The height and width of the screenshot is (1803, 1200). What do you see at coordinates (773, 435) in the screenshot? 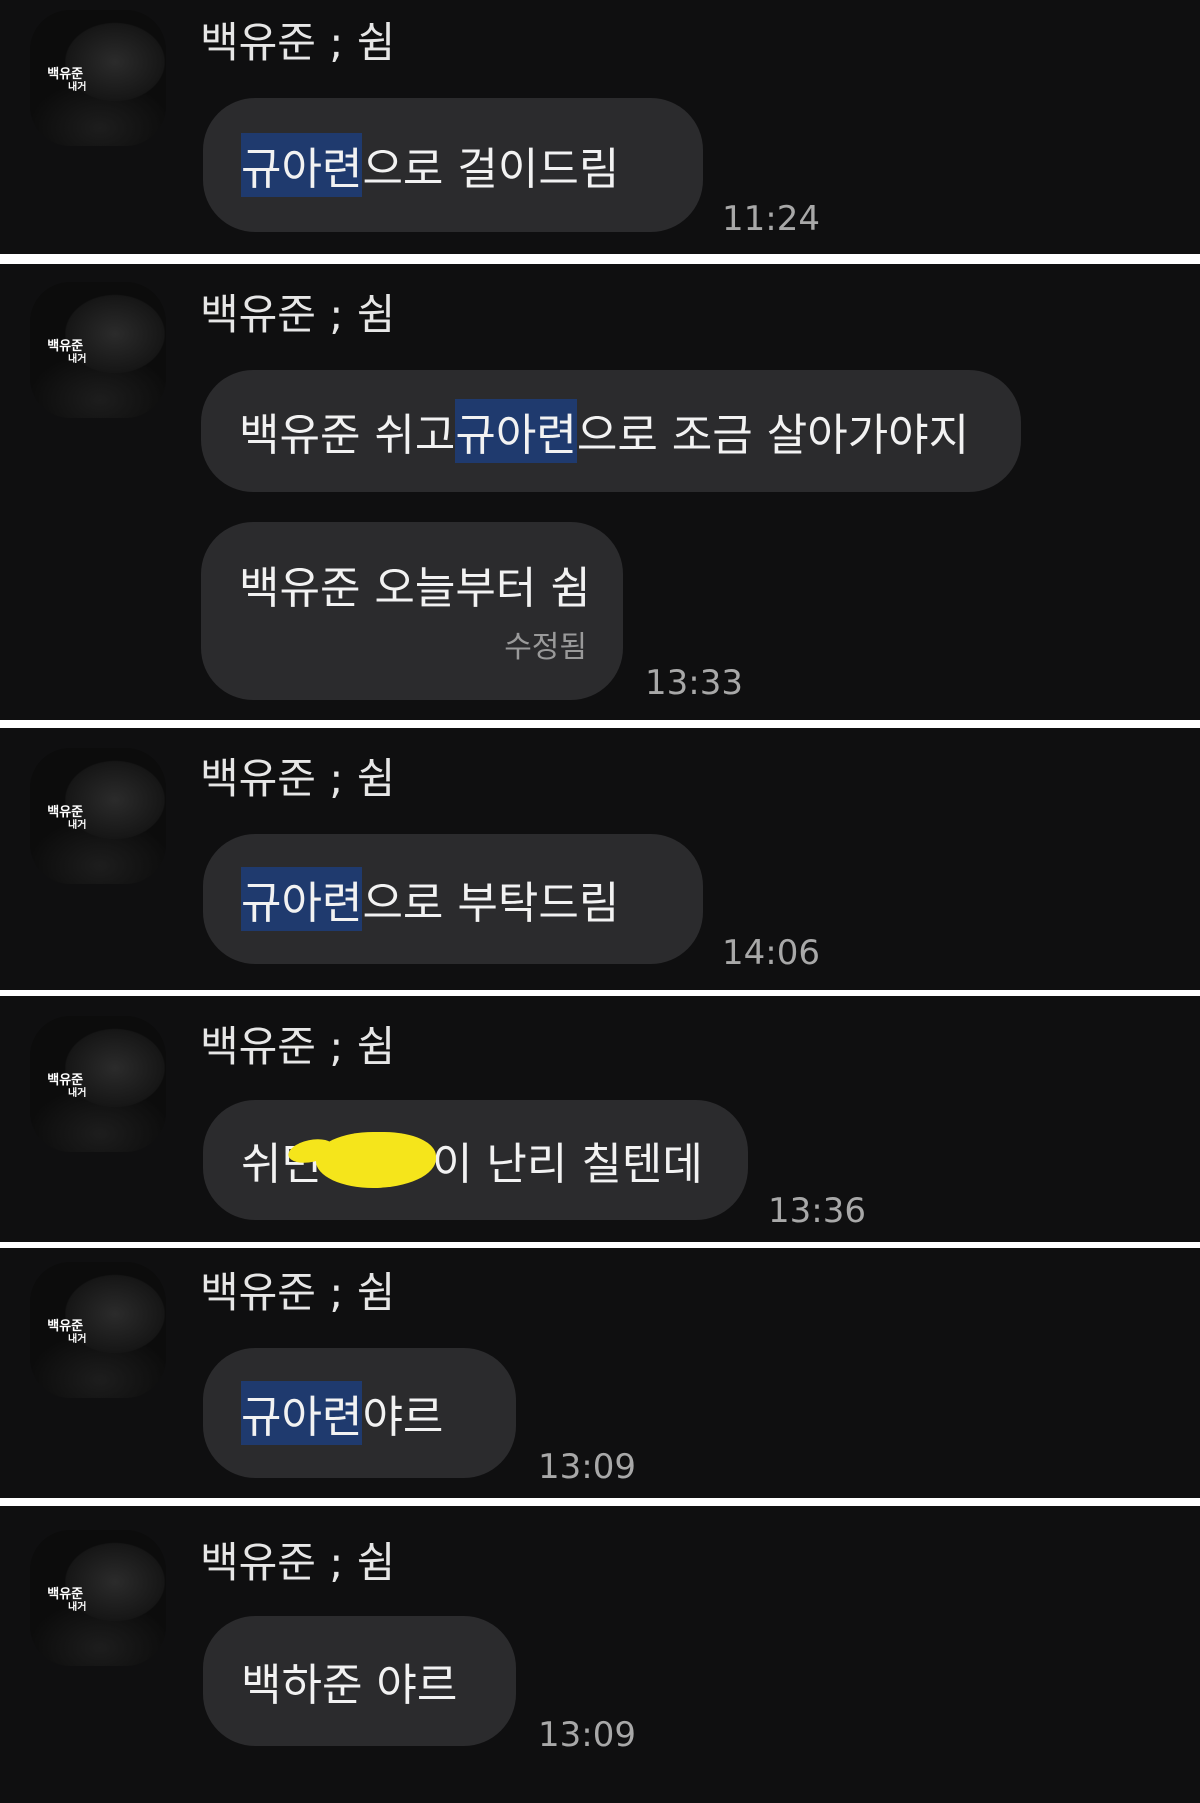
I see `message-text: 으로 조금 살아가야지` at bounding box center [773, 435].